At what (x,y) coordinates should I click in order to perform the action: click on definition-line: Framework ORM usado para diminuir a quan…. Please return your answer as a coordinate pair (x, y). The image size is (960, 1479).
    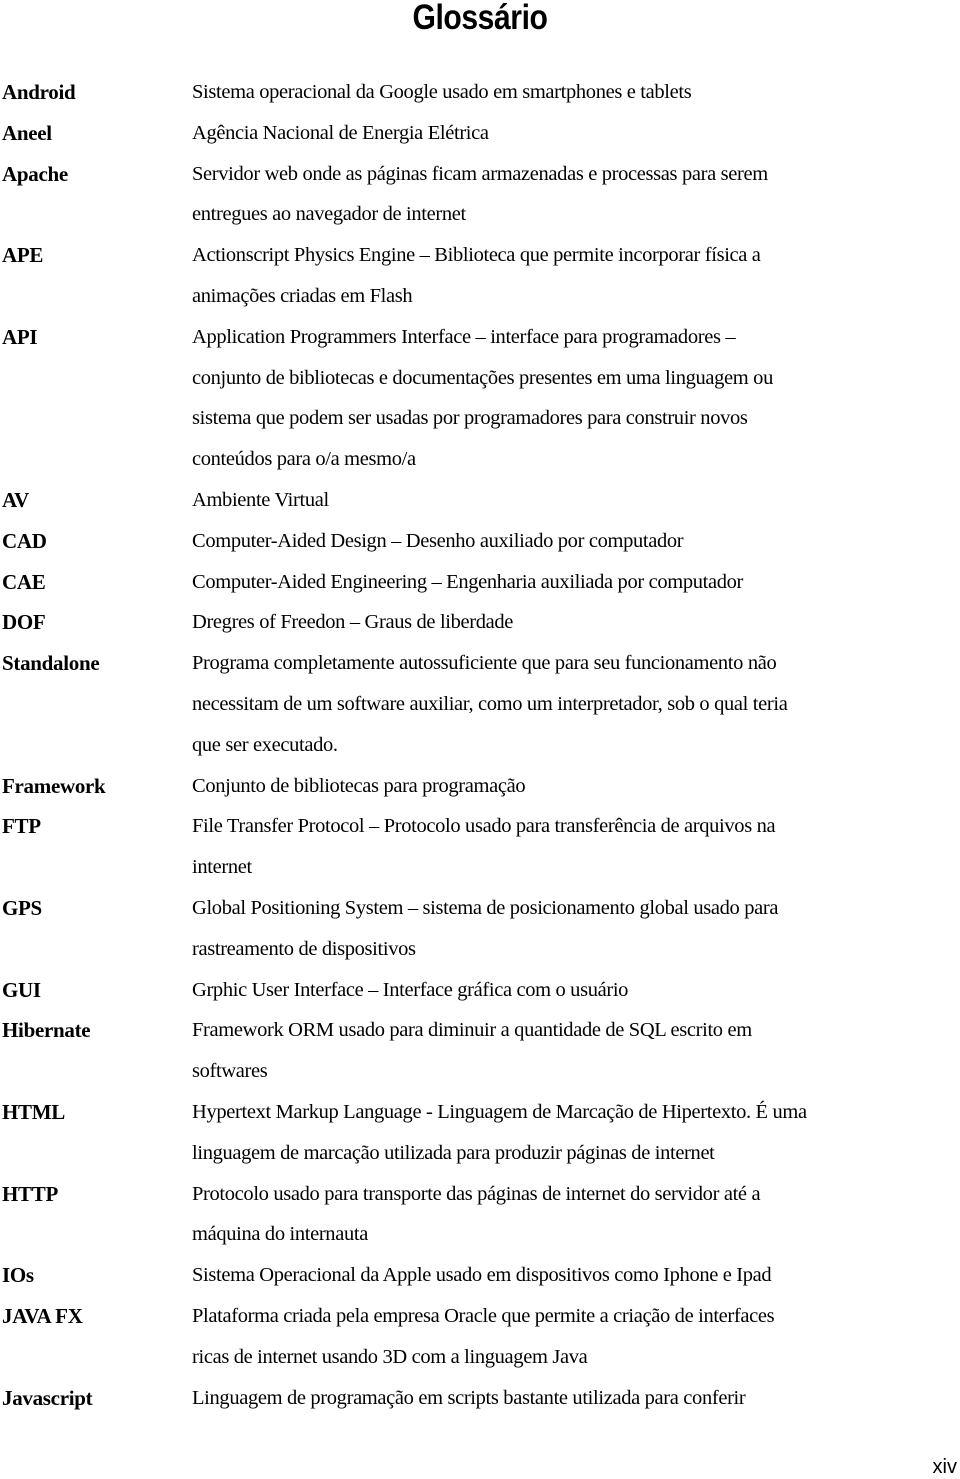
    Looking at the image, I should click on (472, 1030).